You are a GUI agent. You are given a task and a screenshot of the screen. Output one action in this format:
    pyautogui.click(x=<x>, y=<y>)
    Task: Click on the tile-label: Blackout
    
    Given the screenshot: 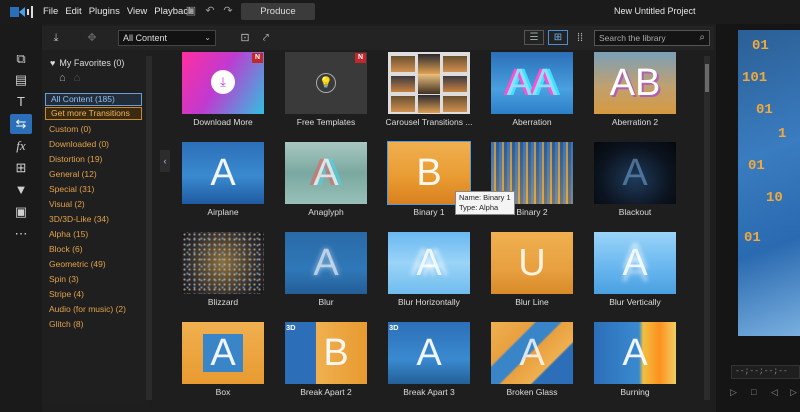 What is the action you would take?
    pyautogui.click(x=635, y=212)
    